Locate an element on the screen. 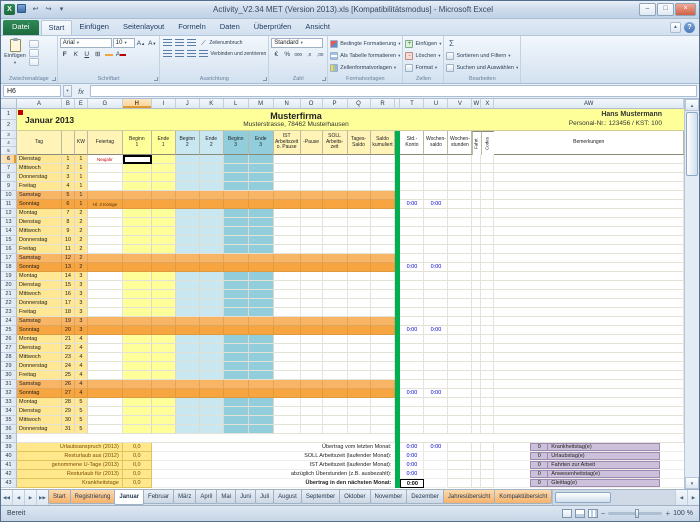 Image resolution: width=700 pixels, height=522 pixels. cell-day-number: 22 is located at coordinates (68, 348).